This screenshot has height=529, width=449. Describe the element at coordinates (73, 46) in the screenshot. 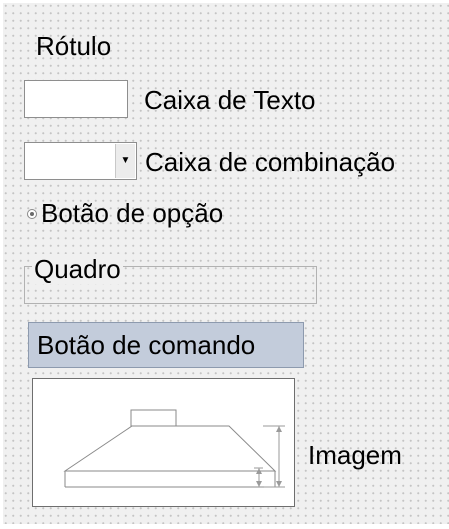

I see `label-control: Rótulo` at that location.